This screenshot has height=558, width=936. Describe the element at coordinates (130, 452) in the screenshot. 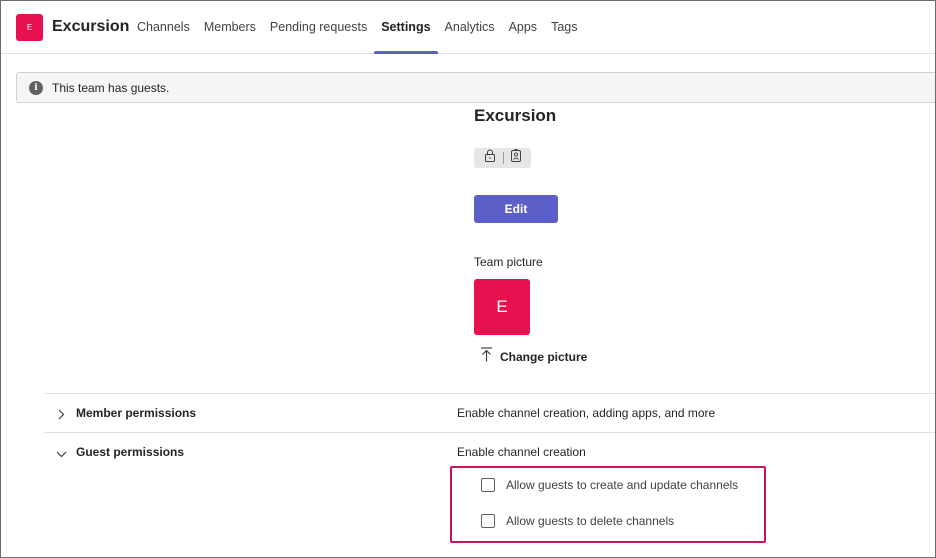

I see `guest-permissions-title: Guest permissions` at that location.